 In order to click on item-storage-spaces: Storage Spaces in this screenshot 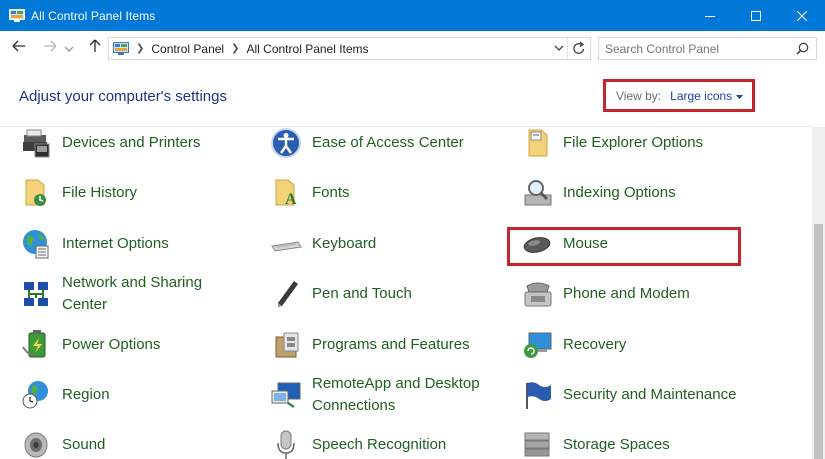, I will do `click(594, 443)`.